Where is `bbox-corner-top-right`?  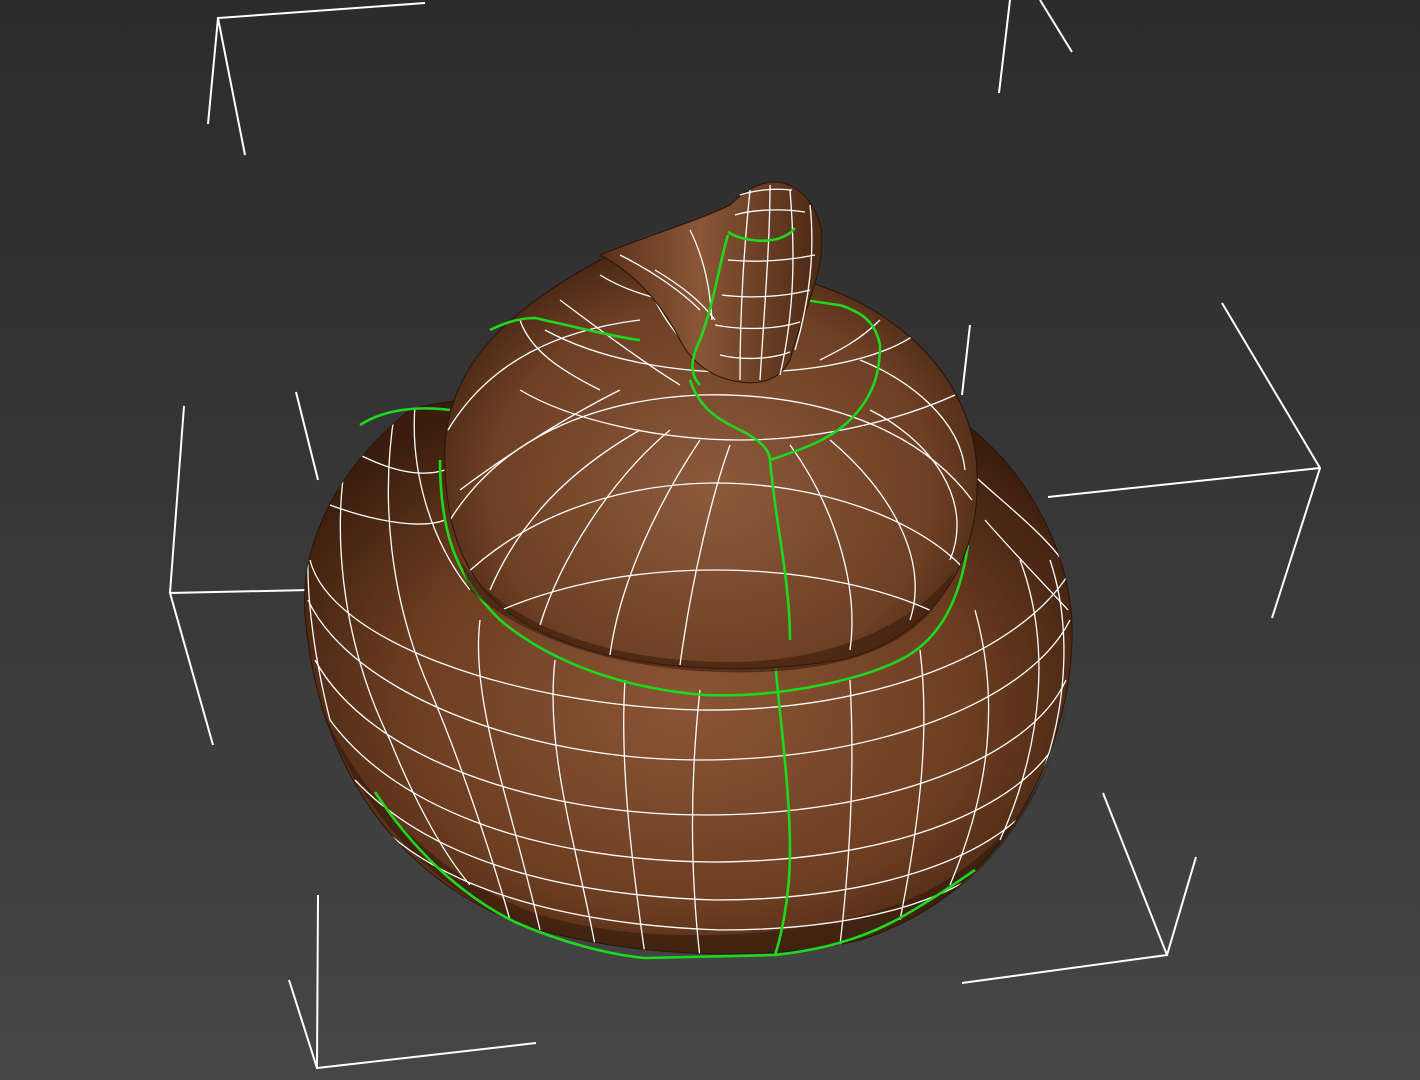
bbox-corner-top-right is located at coordinates (1056, 26).